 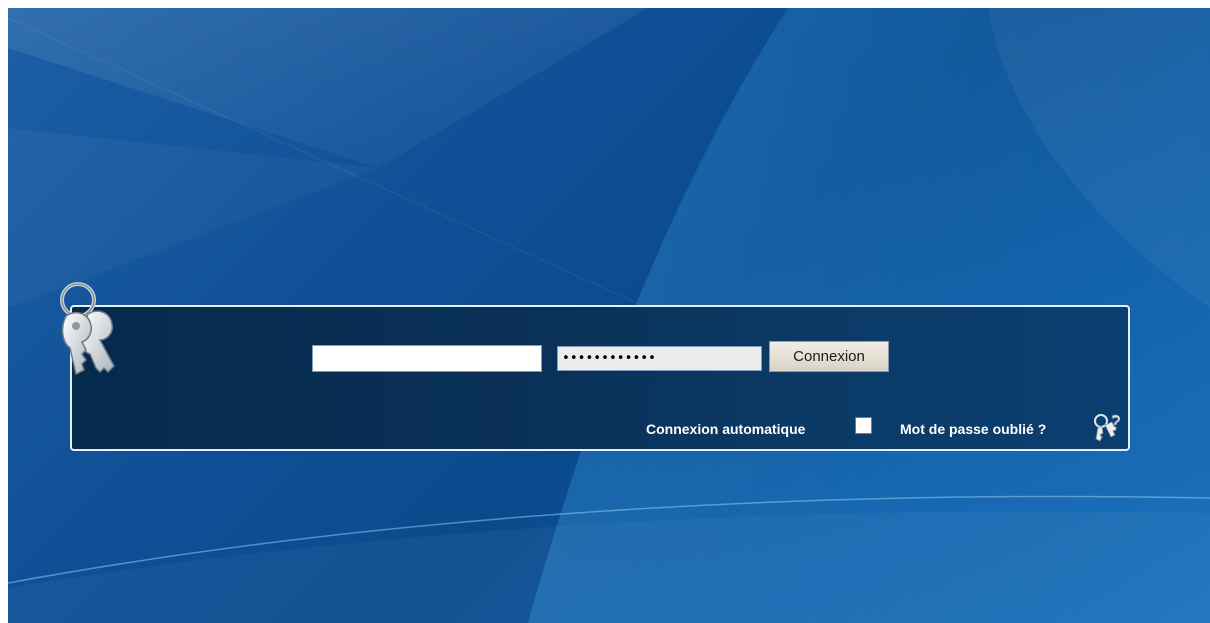 What do you see at coordinates (659, 358) in the screenshot?
I see `password-input` at bounding box center [659, 358].